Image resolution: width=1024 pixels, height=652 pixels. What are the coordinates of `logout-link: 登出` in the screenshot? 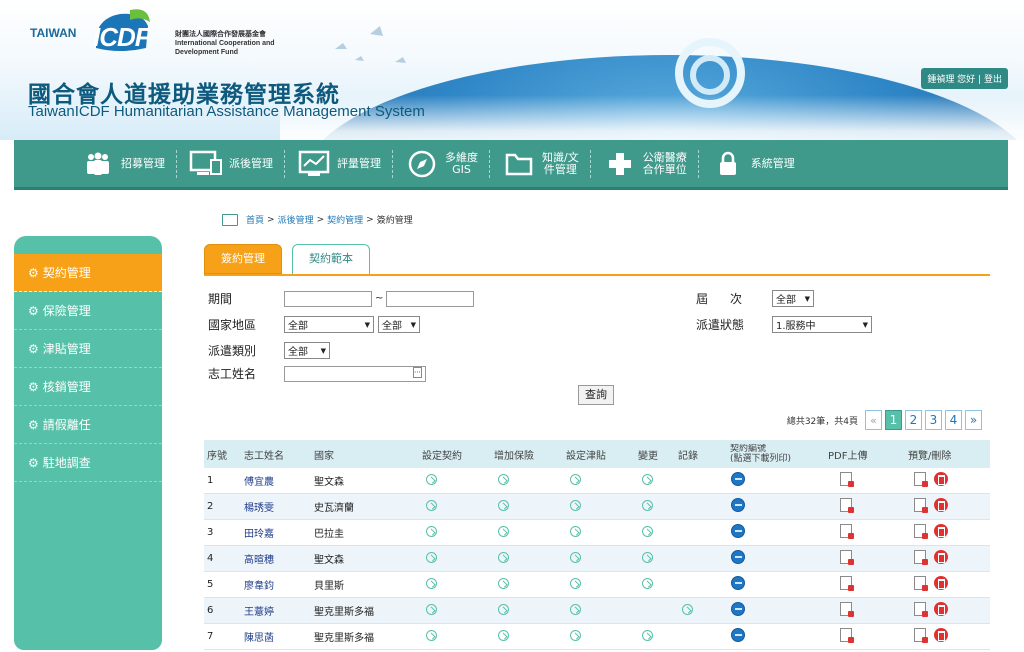 It's located at (993, 80).